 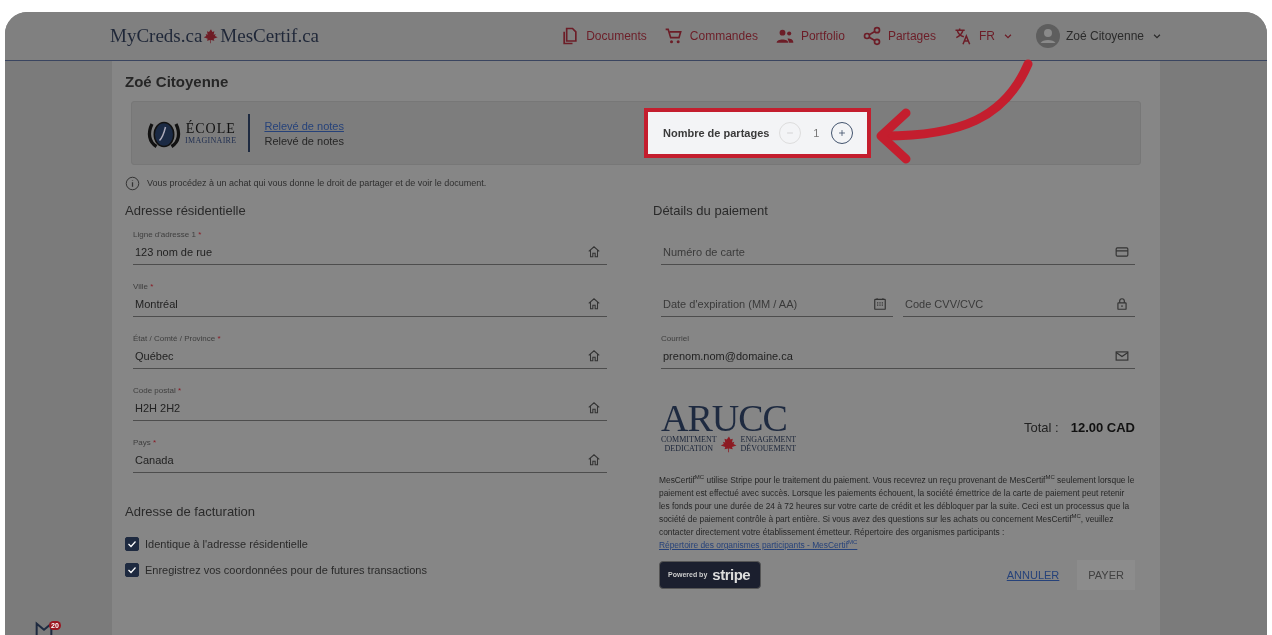 What do you see at coordinates (710, 36) in the screenshot?
I see `nav-link: Commandes` at bounding box center [710, 36].